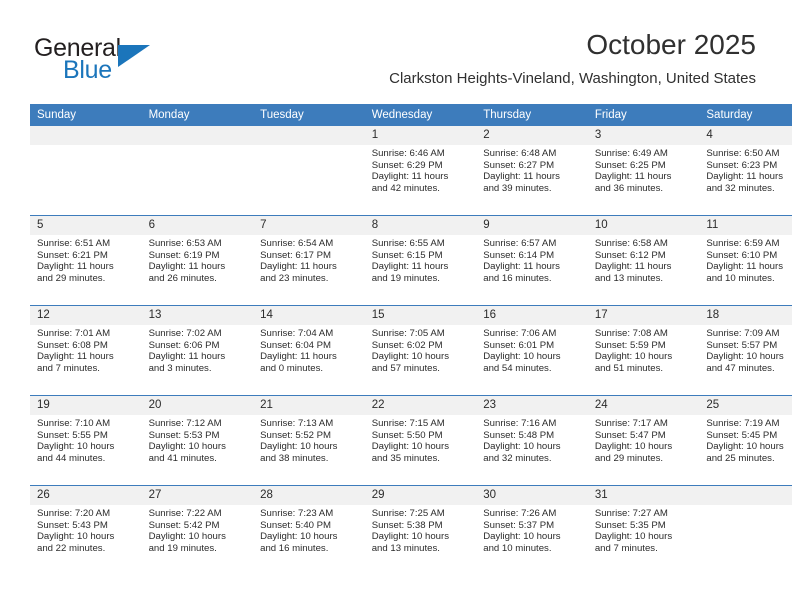  Describe the element at coordinates (740, 368) in the screenshot. I see `daylight-text-line2: and 47 minutes.` at that location.